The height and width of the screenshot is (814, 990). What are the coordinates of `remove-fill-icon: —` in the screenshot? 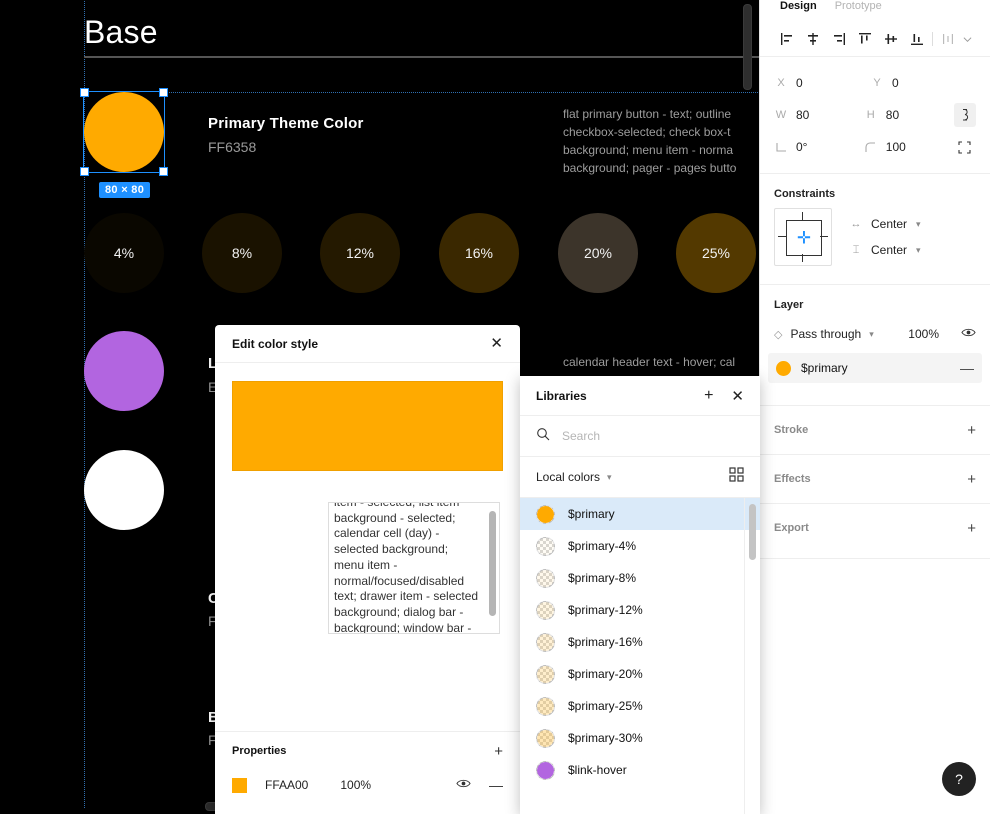 It's located at (967, 368).